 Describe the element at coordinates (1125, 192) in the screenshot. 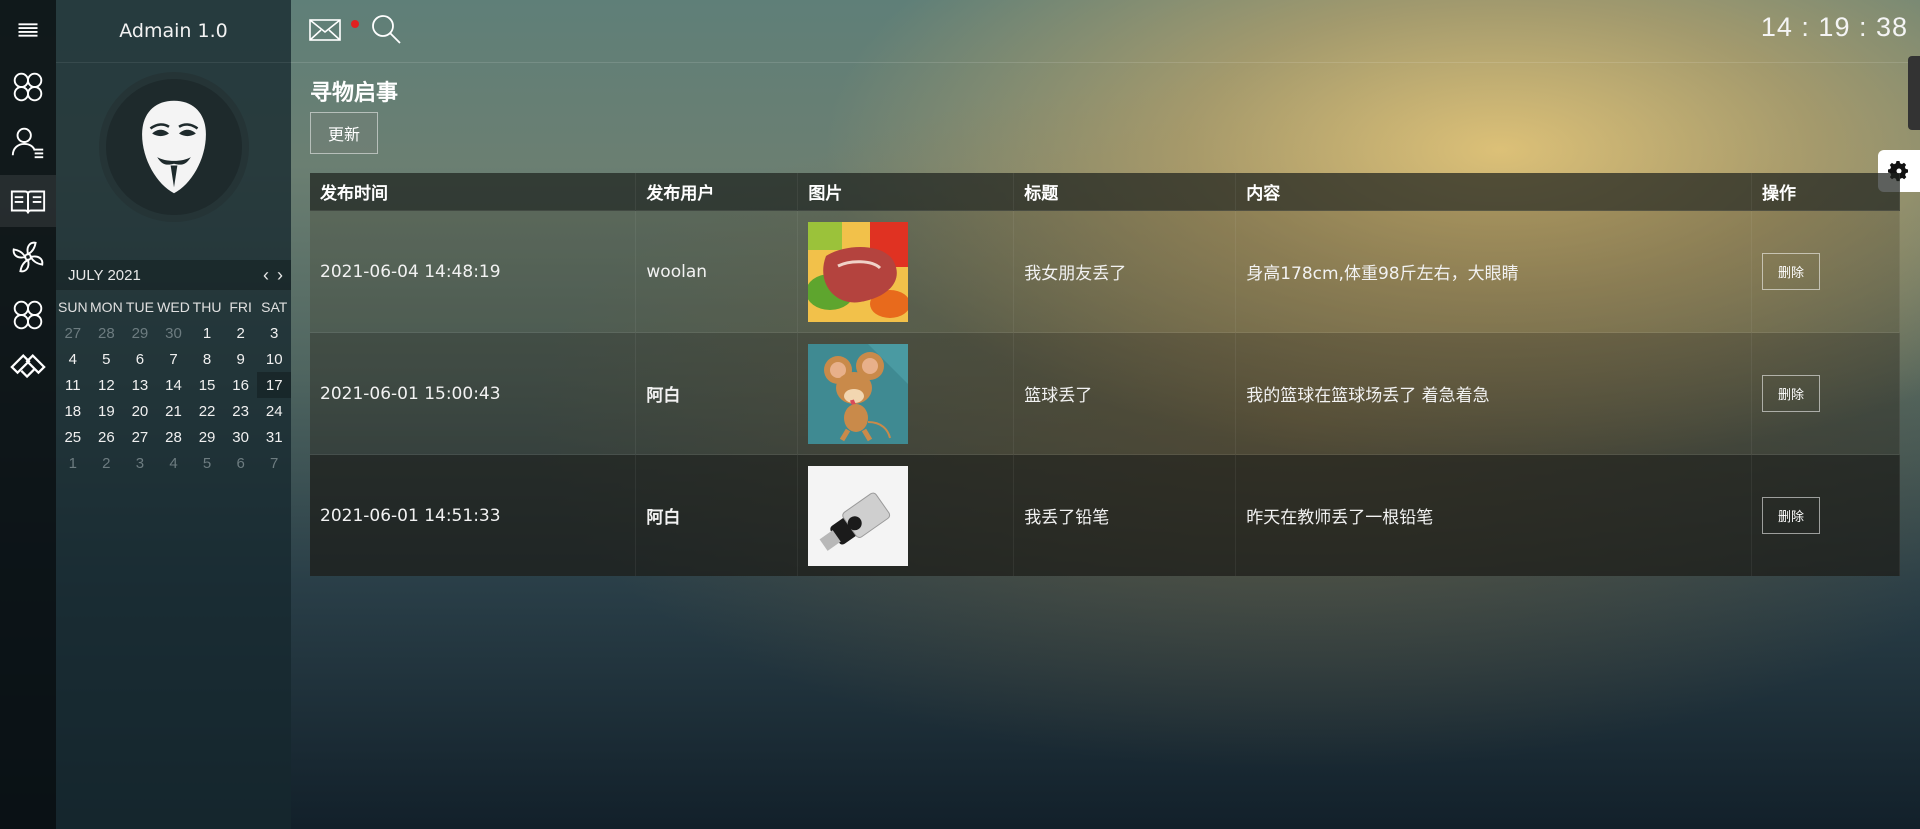

I see `column-header-title: 标题` at that location.